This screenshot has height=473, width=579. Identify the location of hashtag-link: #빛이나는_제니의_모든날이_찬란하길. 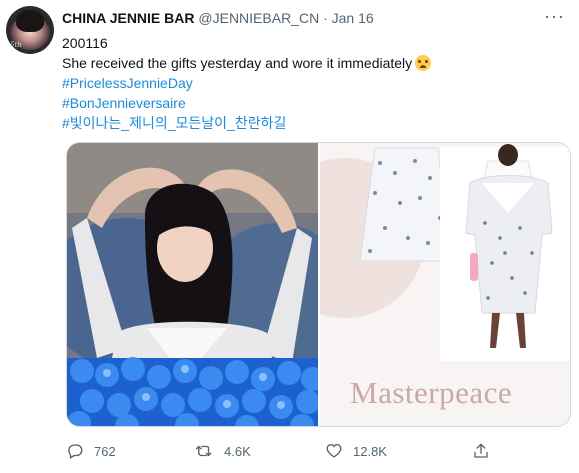
(246, 123).